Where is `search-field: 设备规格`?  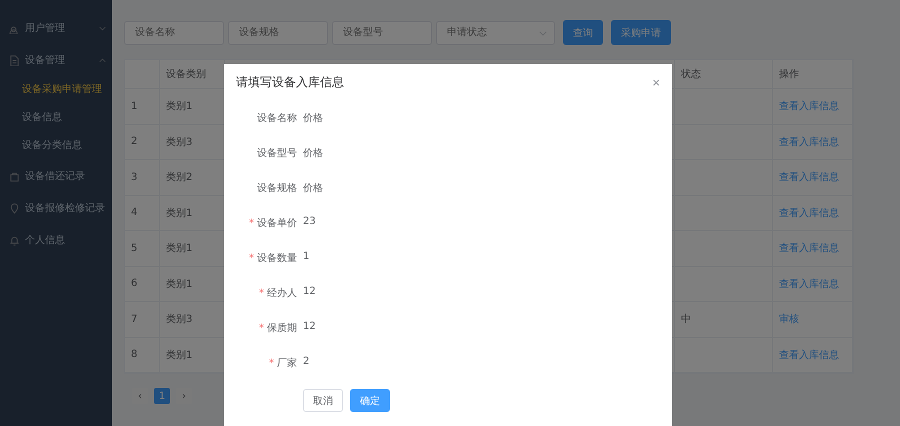
search-field: 设备规格 is located at coordinates (278, 32).